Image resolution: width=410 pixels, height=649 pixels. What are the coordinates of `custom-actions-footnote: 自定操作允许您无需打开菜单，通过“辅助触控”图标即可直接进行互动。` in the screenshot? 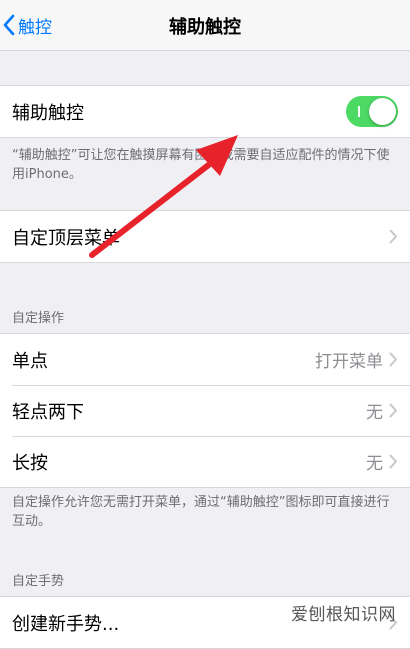 It's located at (201, 512).